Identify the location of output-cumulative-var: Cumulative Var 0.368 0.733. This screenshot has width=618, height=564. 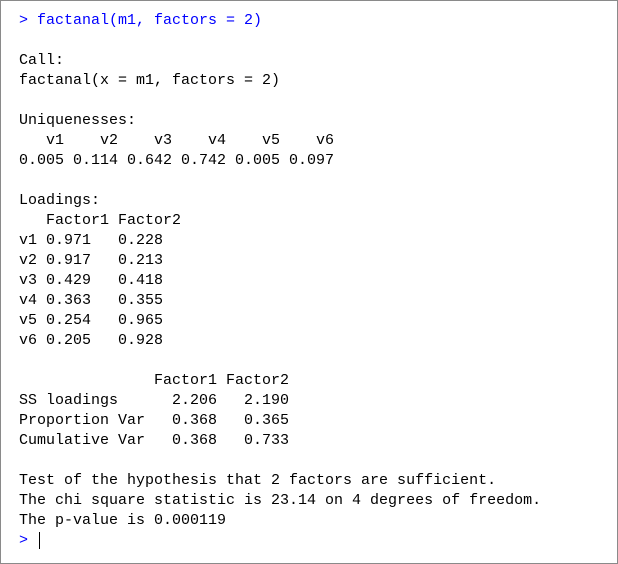
(154, 440).